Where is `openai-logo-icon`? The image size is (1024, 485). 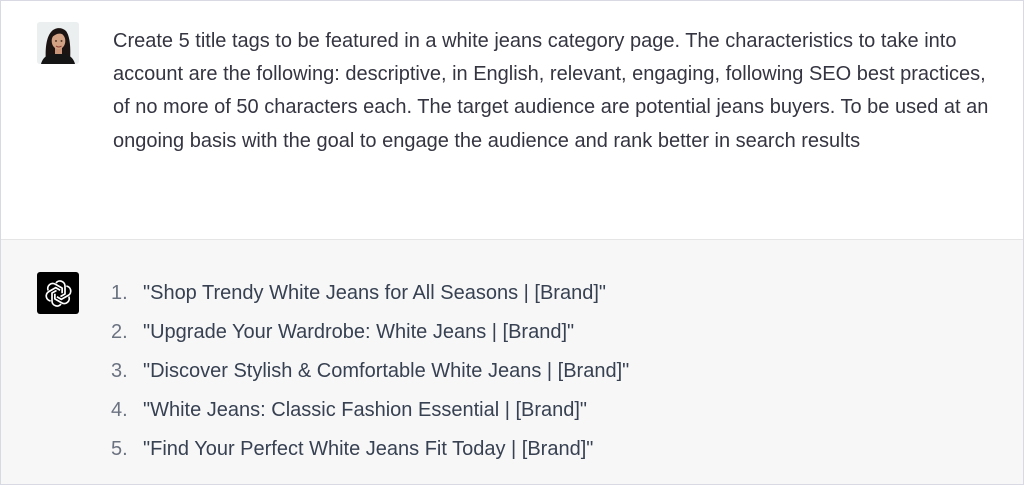 openai-logo-icon is located at coordinates (58, 293).